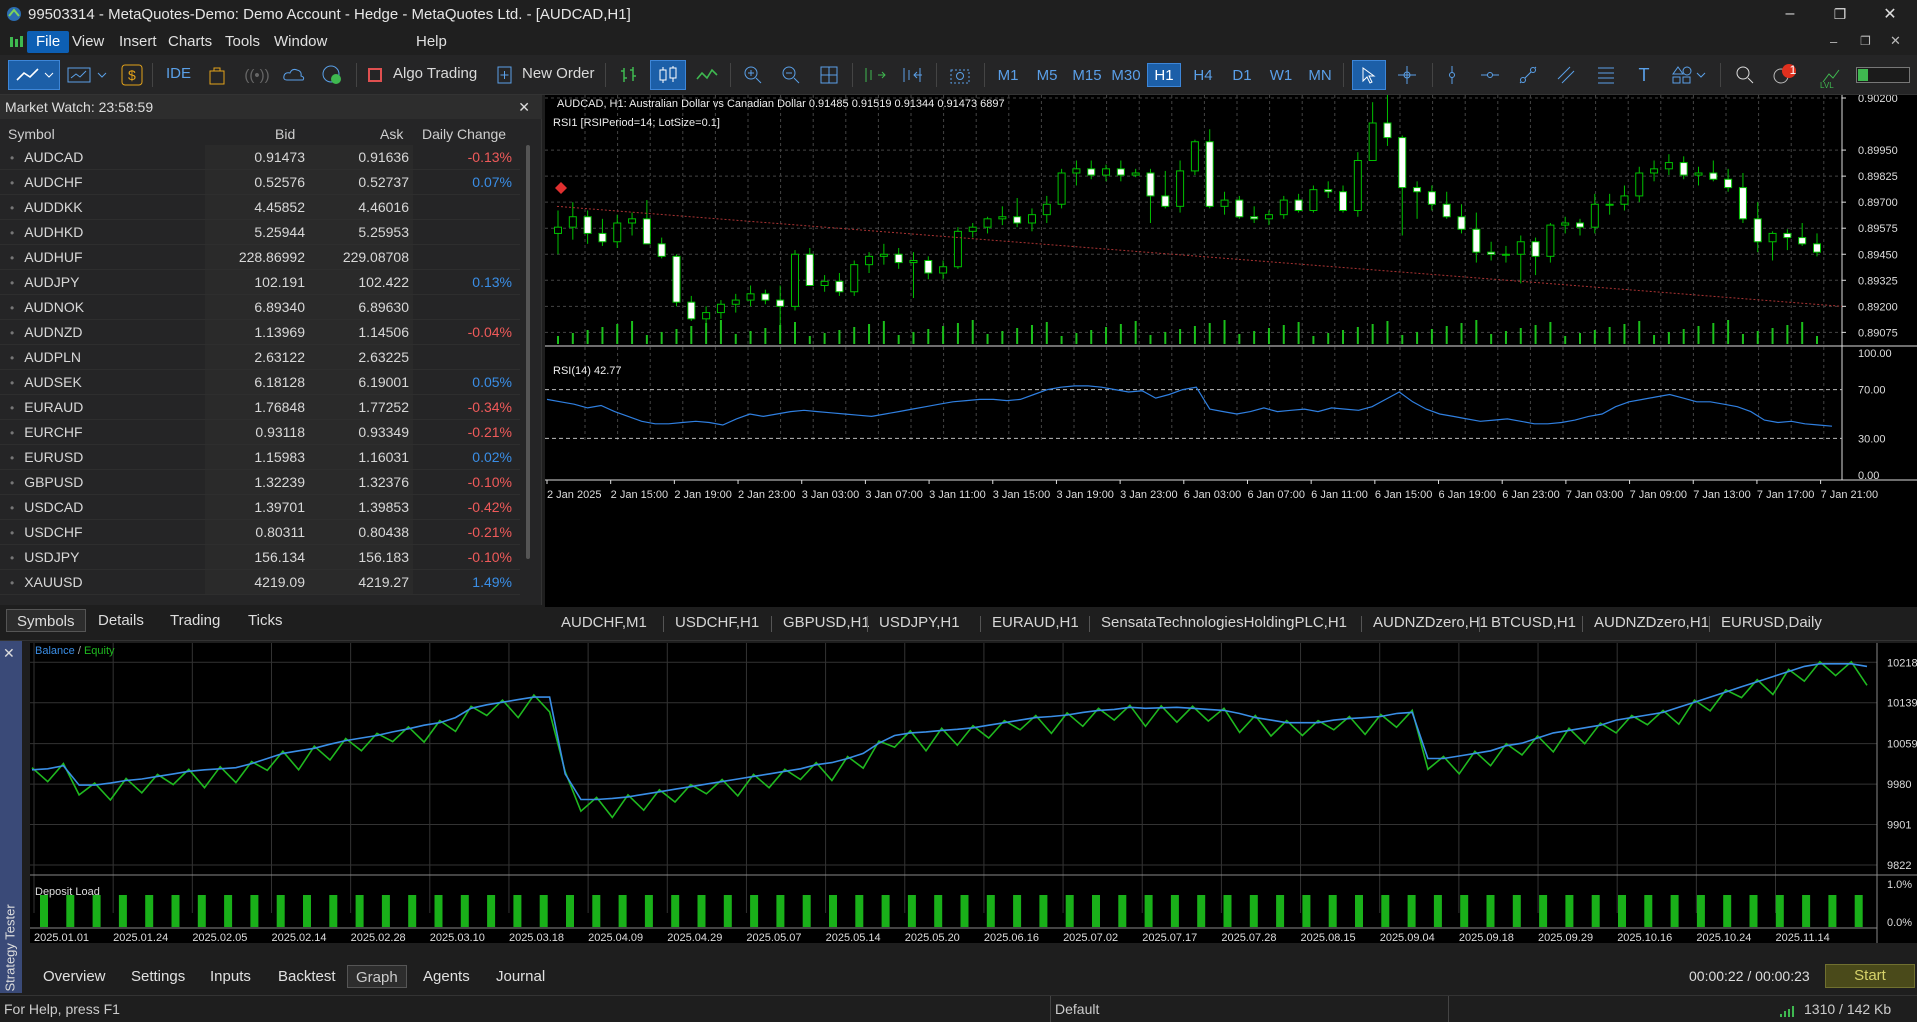 The height and width of the screenshot is (1022, 1917). What do you see at coordinates (919, 622) in the screenshot?
I see `chart-tab: USDJPY,H1` at bounding box center [919, 622].